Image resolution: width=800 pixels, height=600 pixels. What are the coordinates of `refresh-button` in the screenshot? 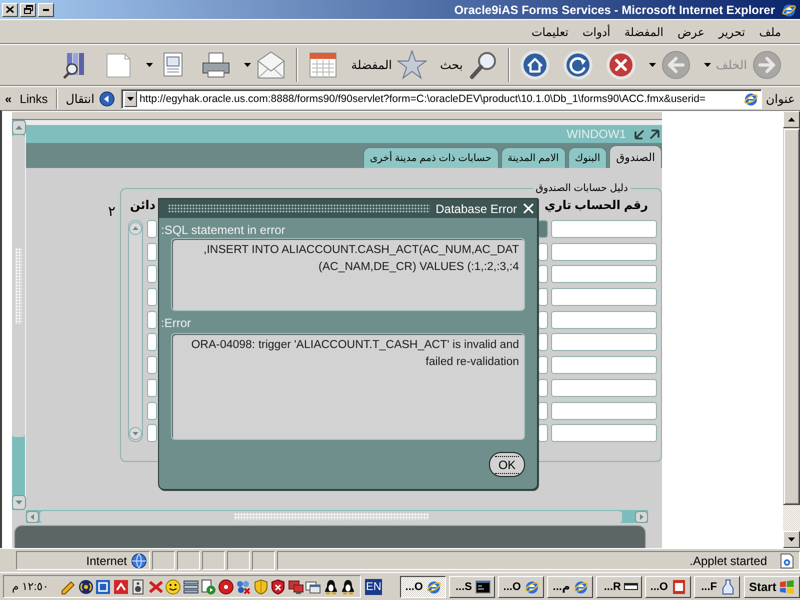 It's located at (577, 65).